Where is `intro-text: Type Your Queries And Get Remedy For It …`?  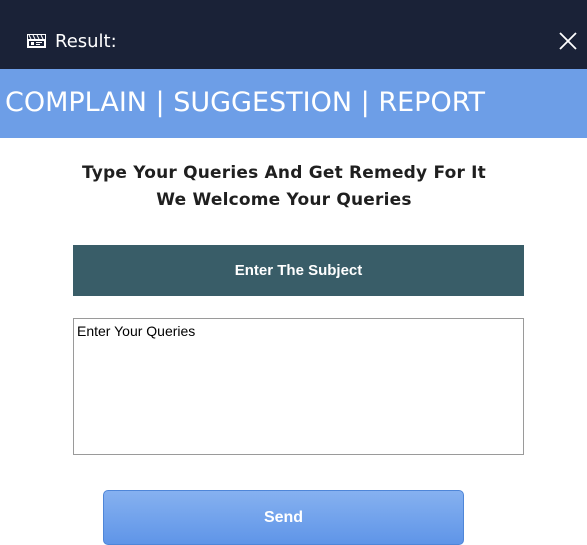
intro-text: Type Your Queries And Get Remedy For It … is located at coordinates (284, 187).